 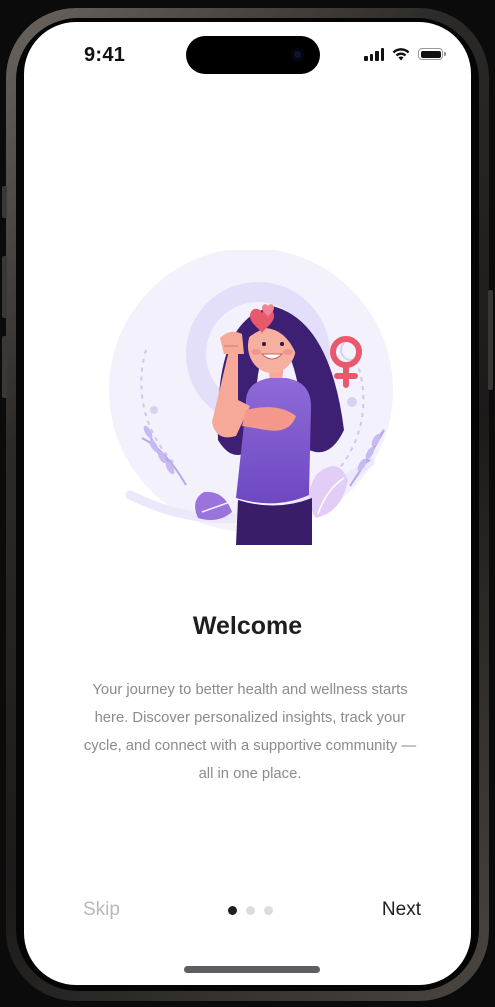 What do you see at coordinates (252, 969) in the screenshot?
I see `home-indicator` at bounding box center [252, 969].